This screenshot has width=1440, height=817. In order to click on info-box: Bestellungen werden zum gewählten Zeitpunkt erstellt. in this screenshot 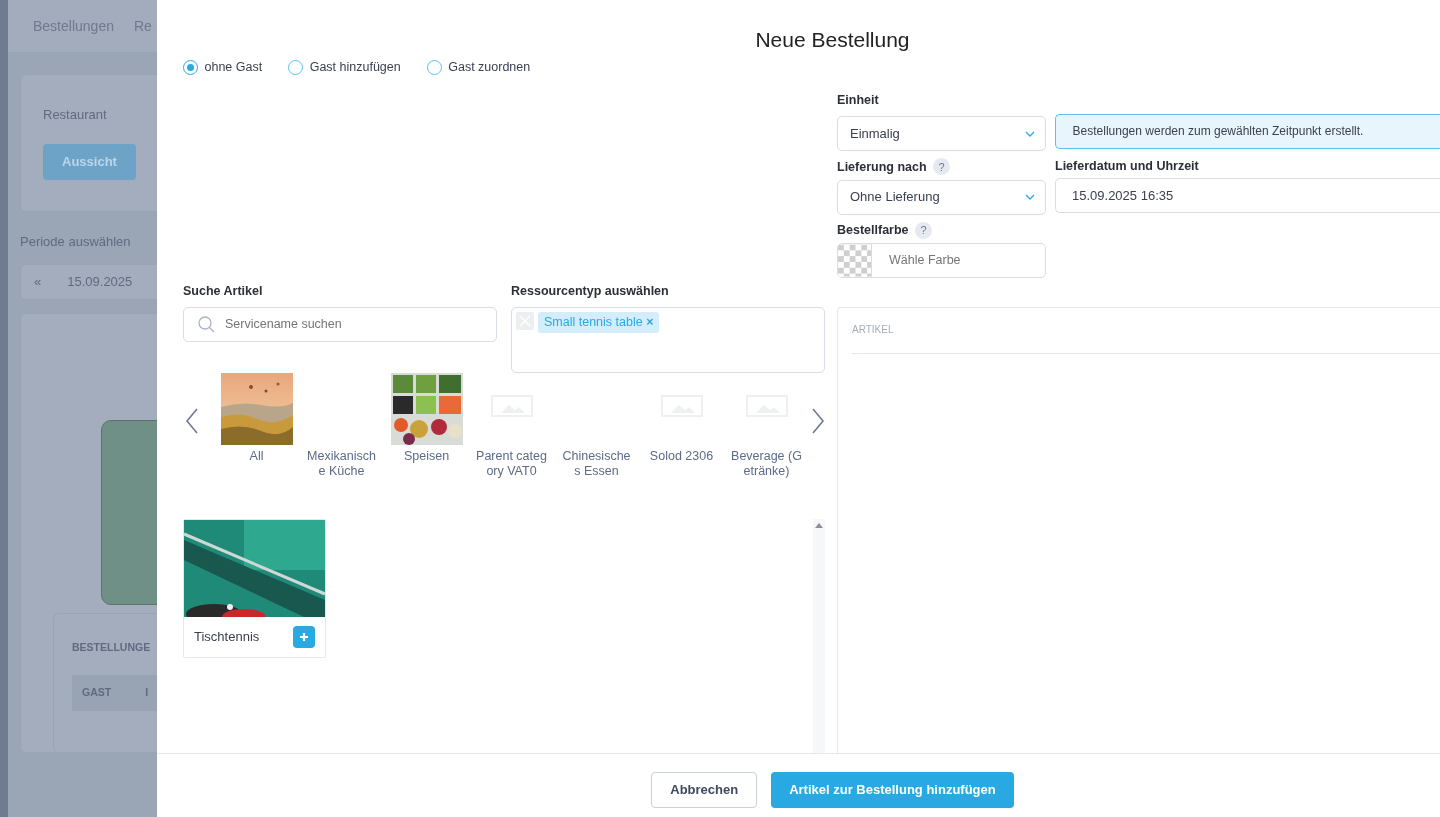, I will do `click(1247, 131)`.